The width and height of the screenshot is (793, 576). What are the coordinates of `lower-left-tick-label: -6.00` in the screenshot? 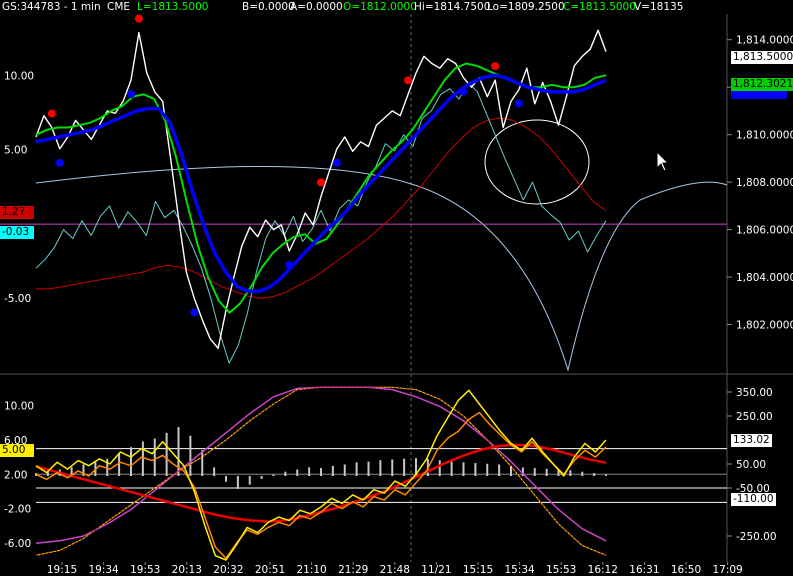 It's located at (17, 544).